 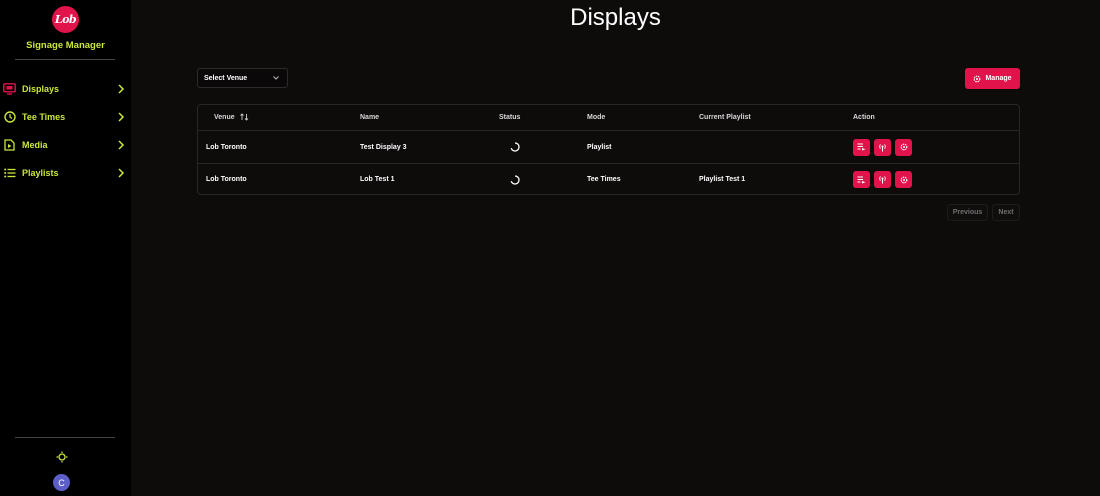 I want to click on sidebar-item-playlists: Playlists, so click(x=65, y=173).